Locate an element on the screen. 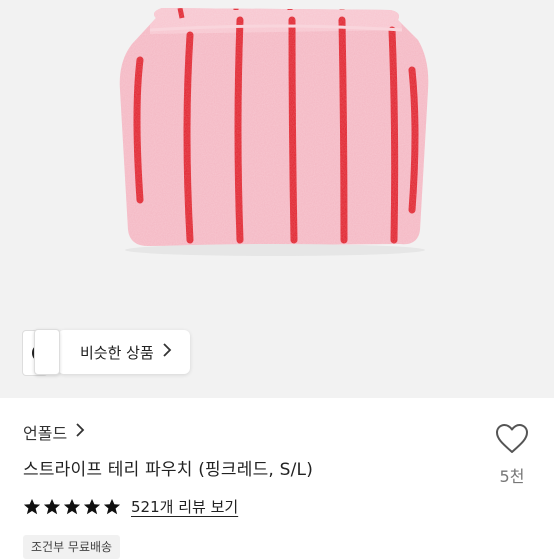  rating-stars is located at coordinates (72, 507).